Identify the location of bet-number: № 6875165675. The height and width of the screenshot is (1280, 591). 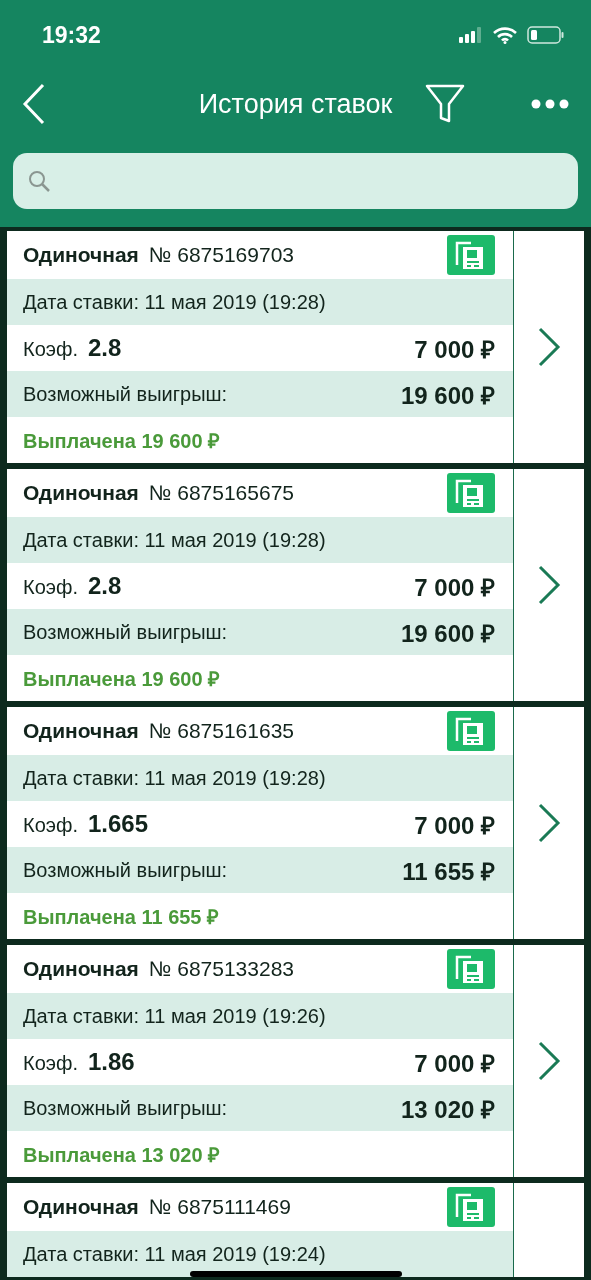
(221, 492).